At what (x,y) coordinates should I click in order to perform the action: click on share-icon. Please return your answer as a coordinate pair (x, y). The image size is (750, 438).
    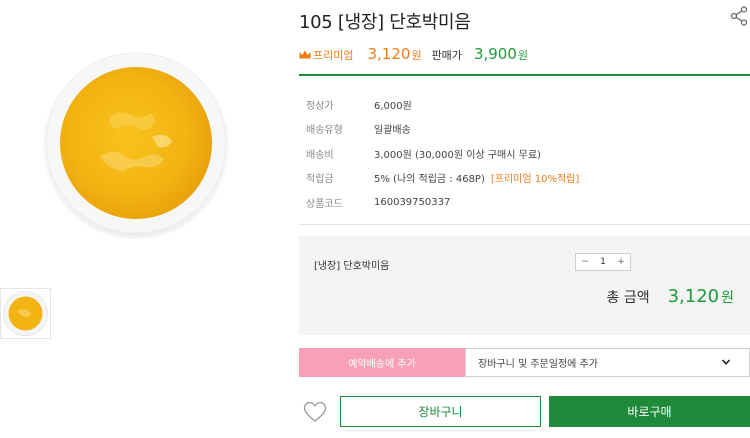
    Looking at the image, I should click on (739, 16).